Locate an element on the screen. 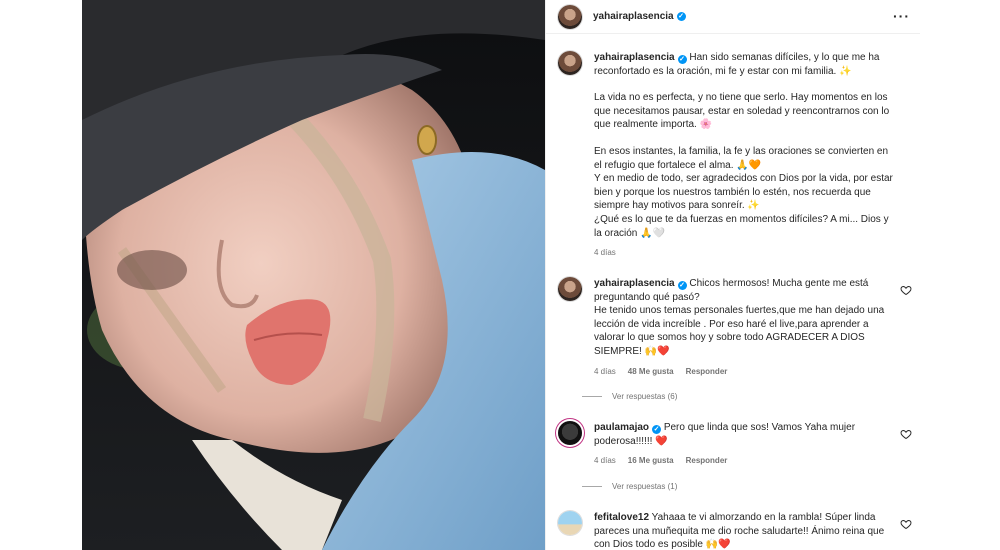 The width and height of the screenshot is (1000, 550). view-replies-button: Ver respuestas (6) is located at coordinates (629, 396).